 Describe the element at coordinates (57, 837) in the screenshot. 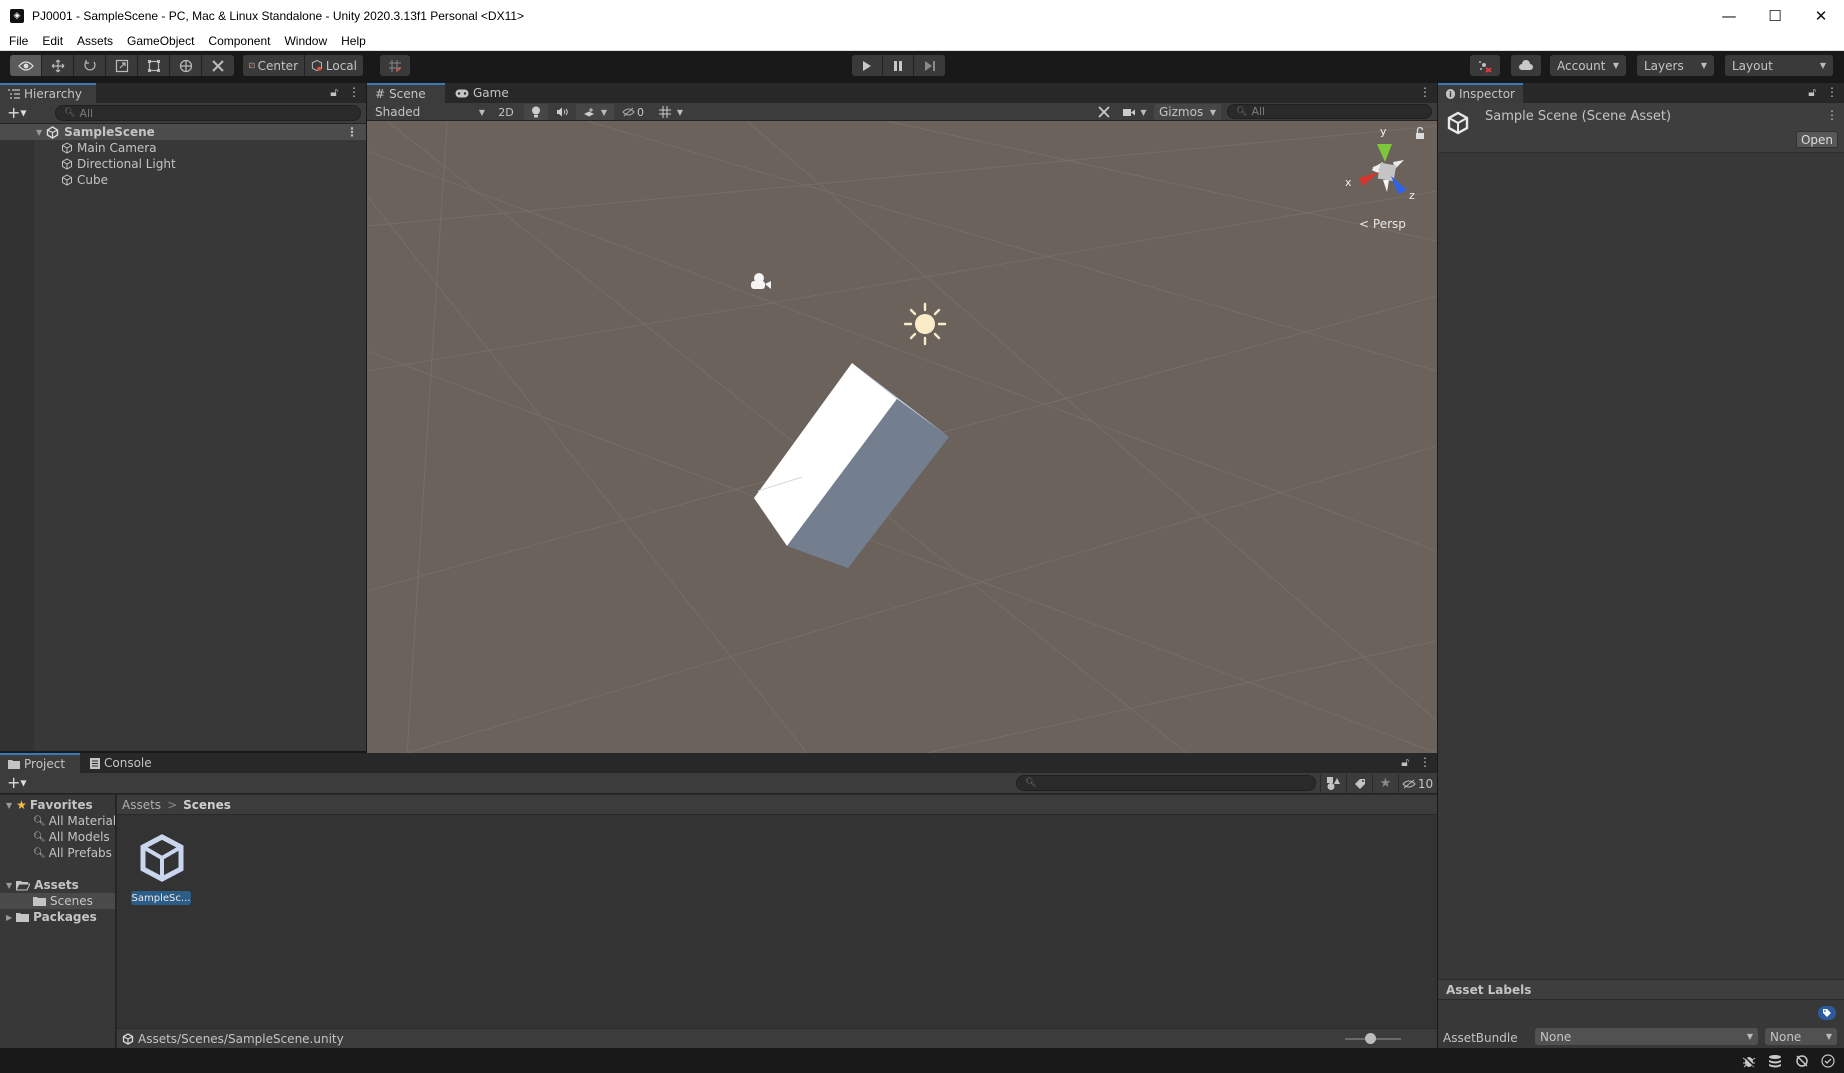

I see `favorite-item: 🔍︎ All Models` at that location.